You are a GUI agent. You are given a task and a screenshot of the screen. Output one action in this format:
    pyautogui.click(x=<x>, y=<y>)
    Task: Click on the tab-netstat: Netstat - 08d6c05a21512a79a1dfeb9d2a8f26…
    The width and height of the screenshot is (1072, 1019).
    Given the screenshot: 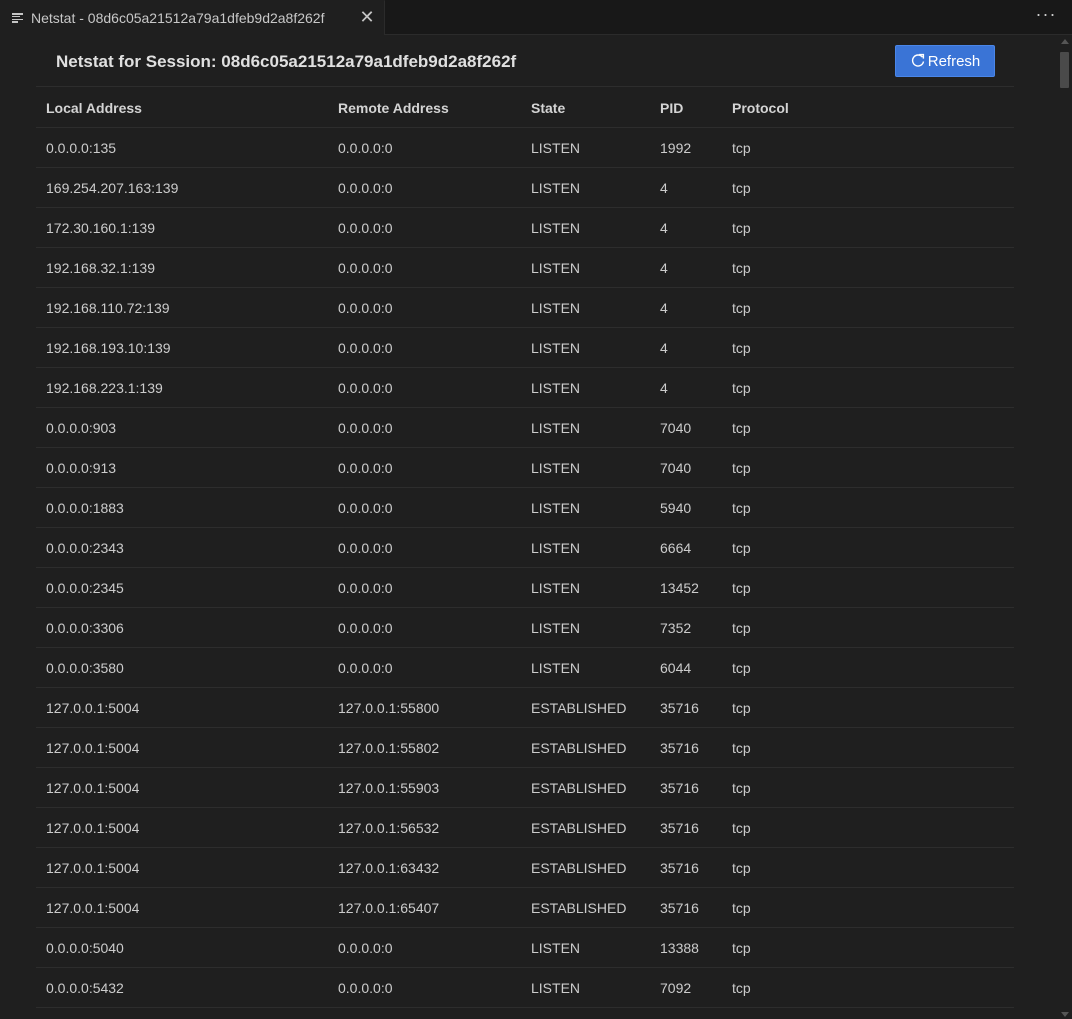 What is the action you would take?
    pyautogui.click(x=192, y=17)
    